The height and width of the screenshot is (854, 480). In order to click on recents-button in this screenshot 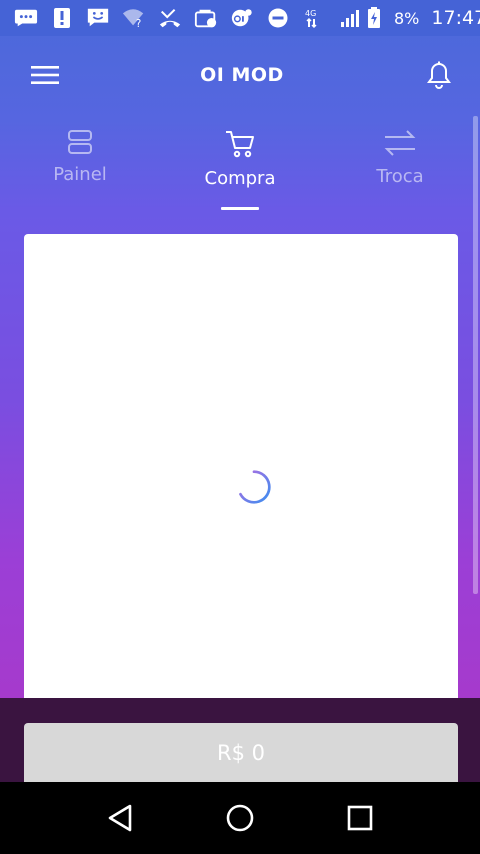, I will do `click(360, 818)`.